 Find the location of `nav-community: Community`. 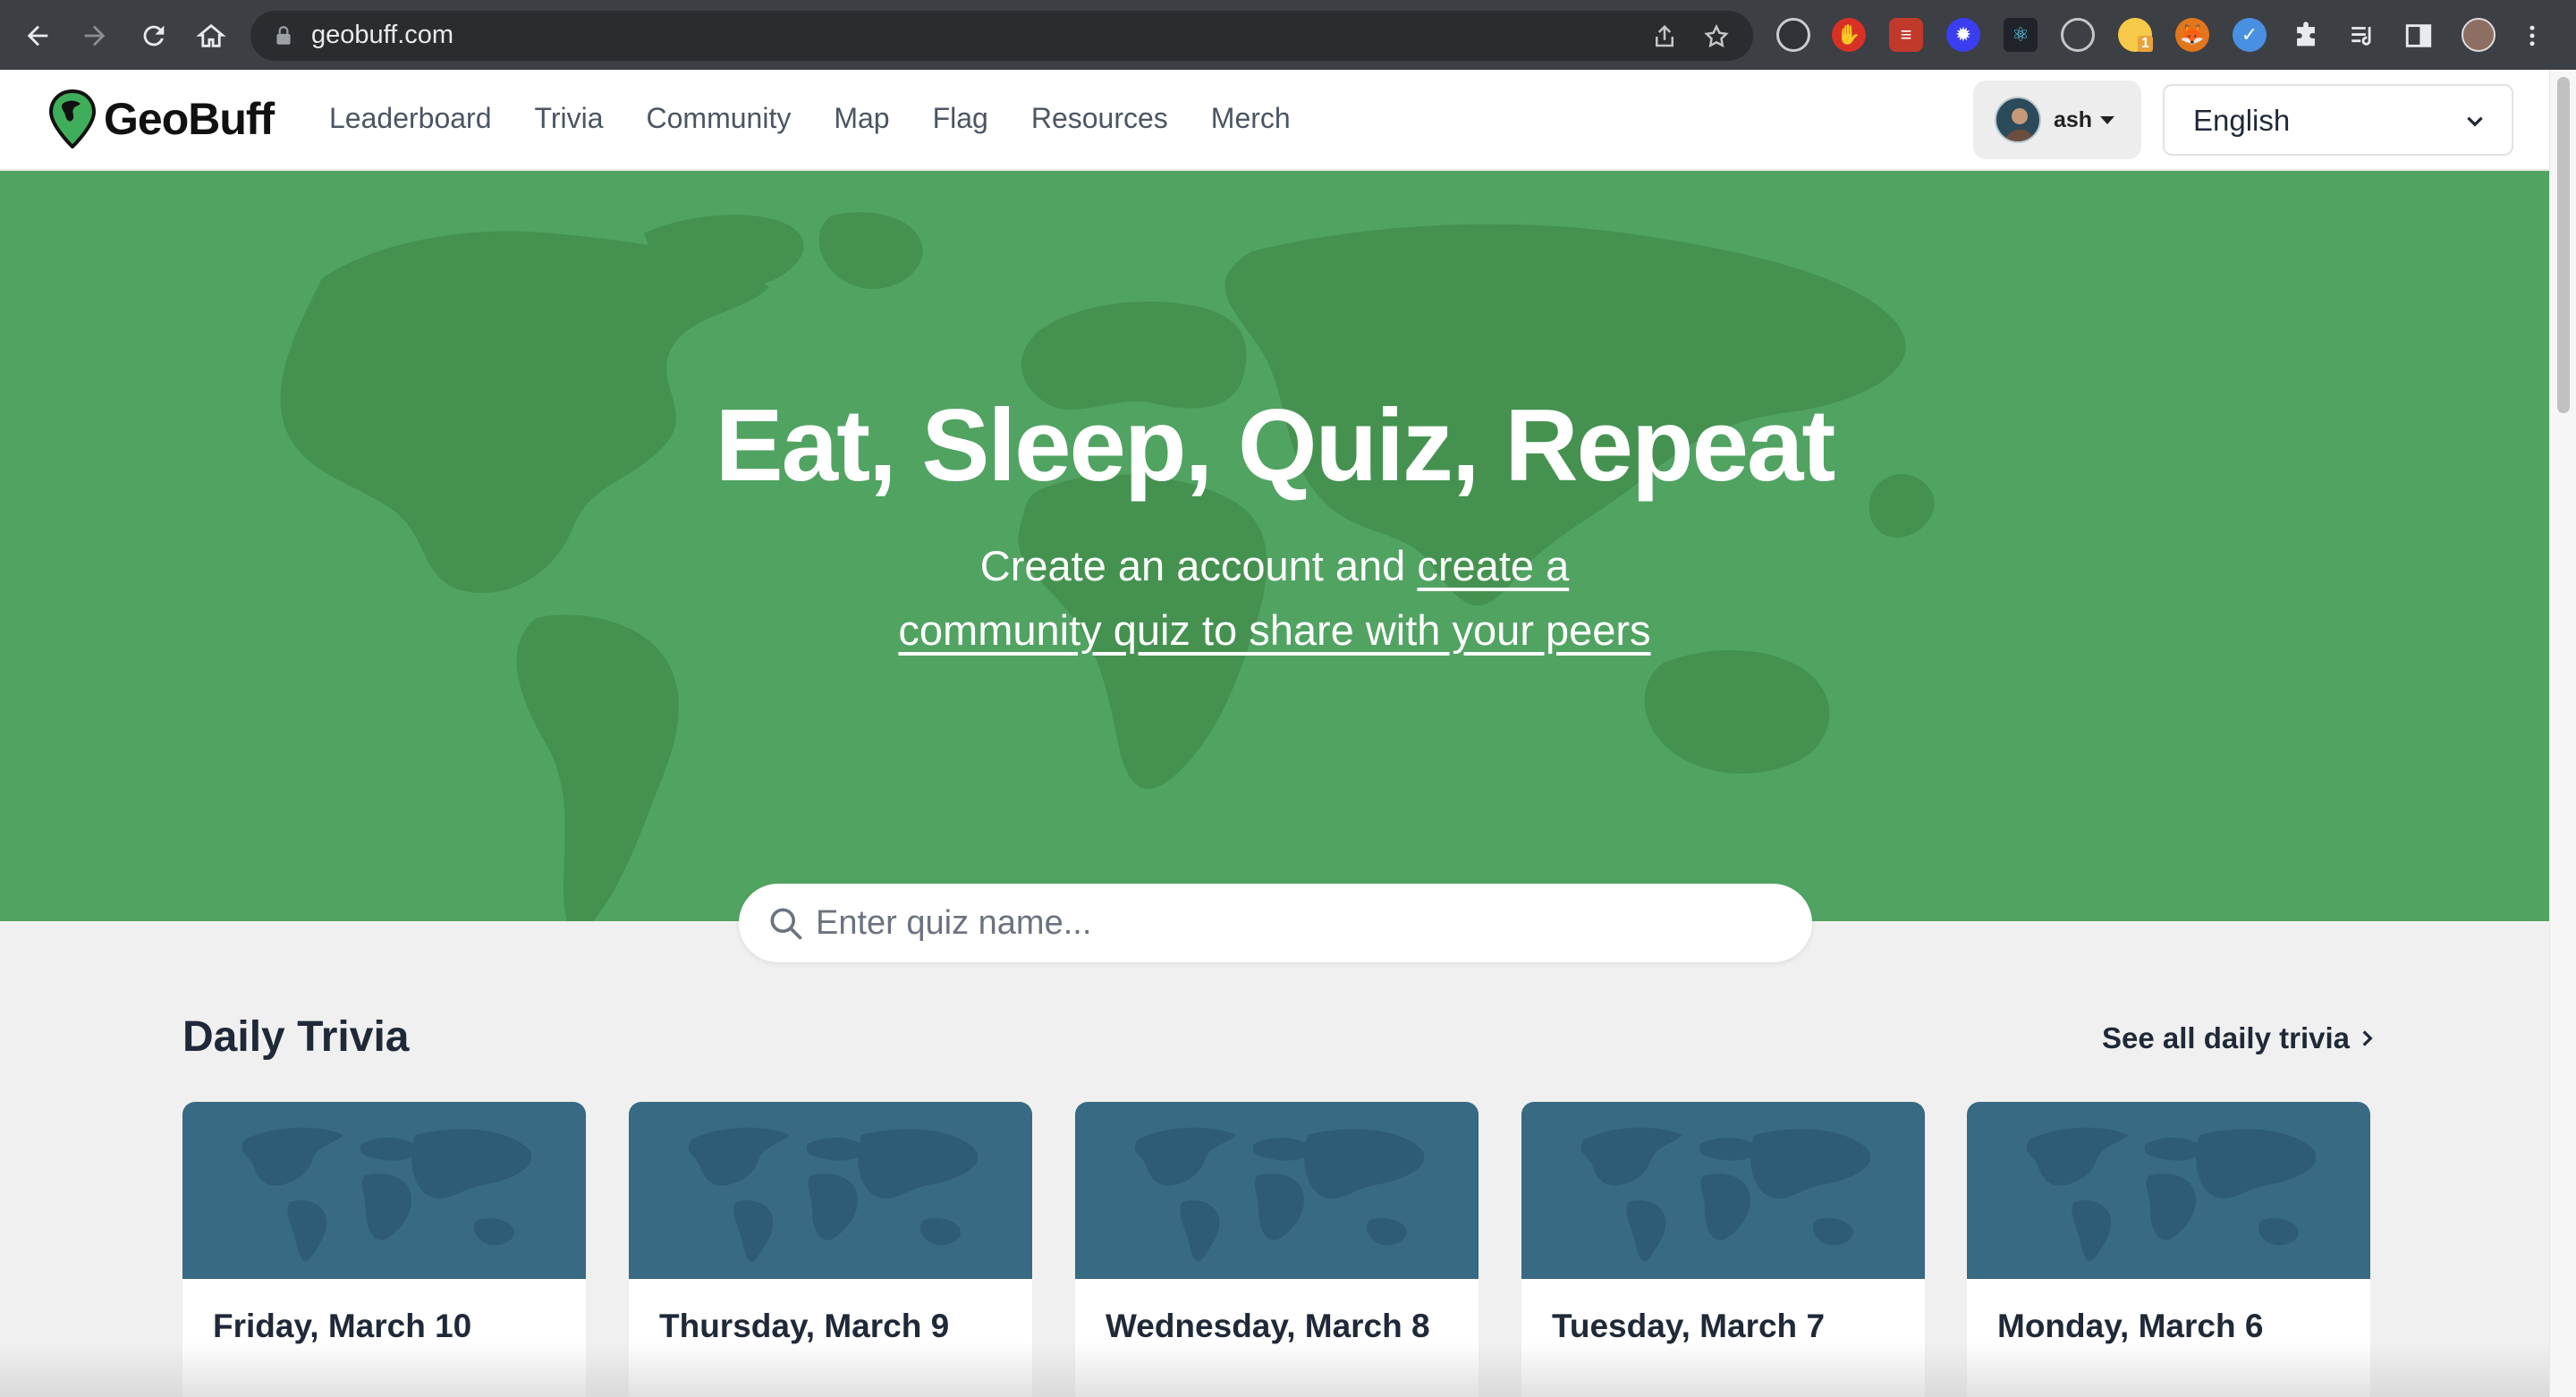

nav-community: Community is located at coordinates (719, 118).